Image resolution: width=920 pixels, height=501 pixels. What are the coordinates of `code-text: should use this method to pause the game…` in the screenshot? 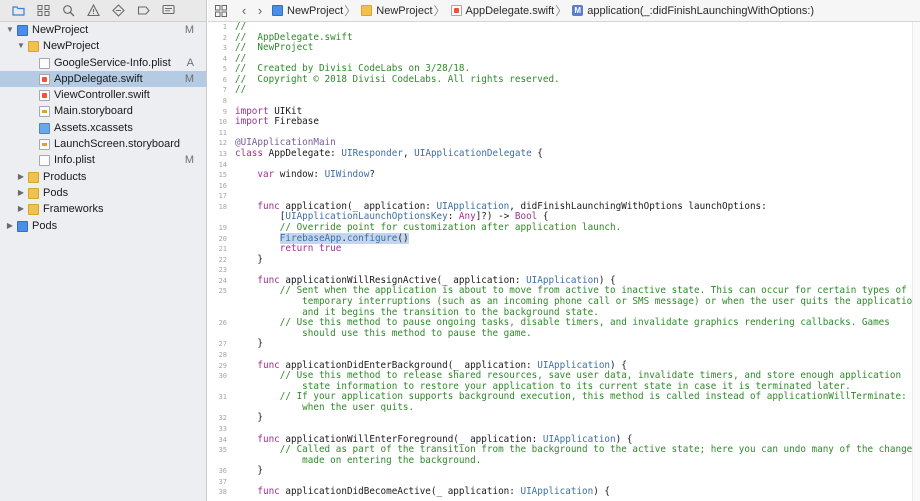 It's located at (383, 333).